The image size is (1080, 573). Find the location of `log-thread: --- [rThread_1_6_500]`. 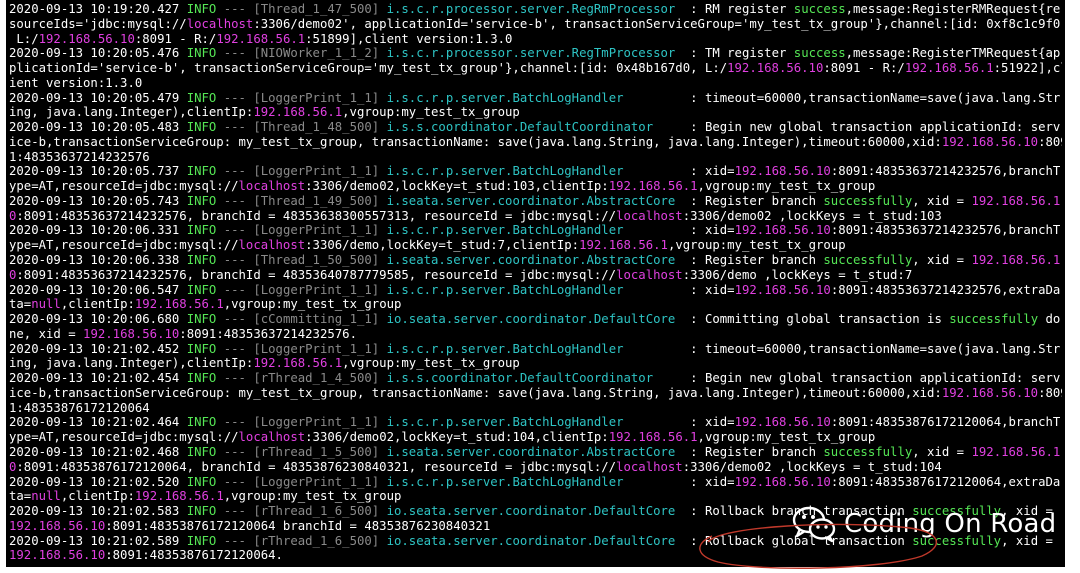

log-thread: --- [rThread_1_6_500] is located at coordinates (301, 540).